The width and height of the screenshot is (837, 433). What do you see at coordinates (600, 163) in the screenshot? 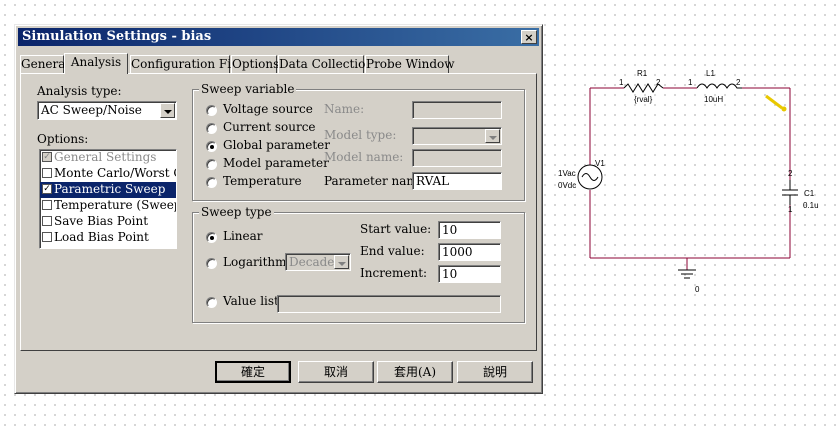
I see `v1-ref: V1` at bounding box center [600, 163].